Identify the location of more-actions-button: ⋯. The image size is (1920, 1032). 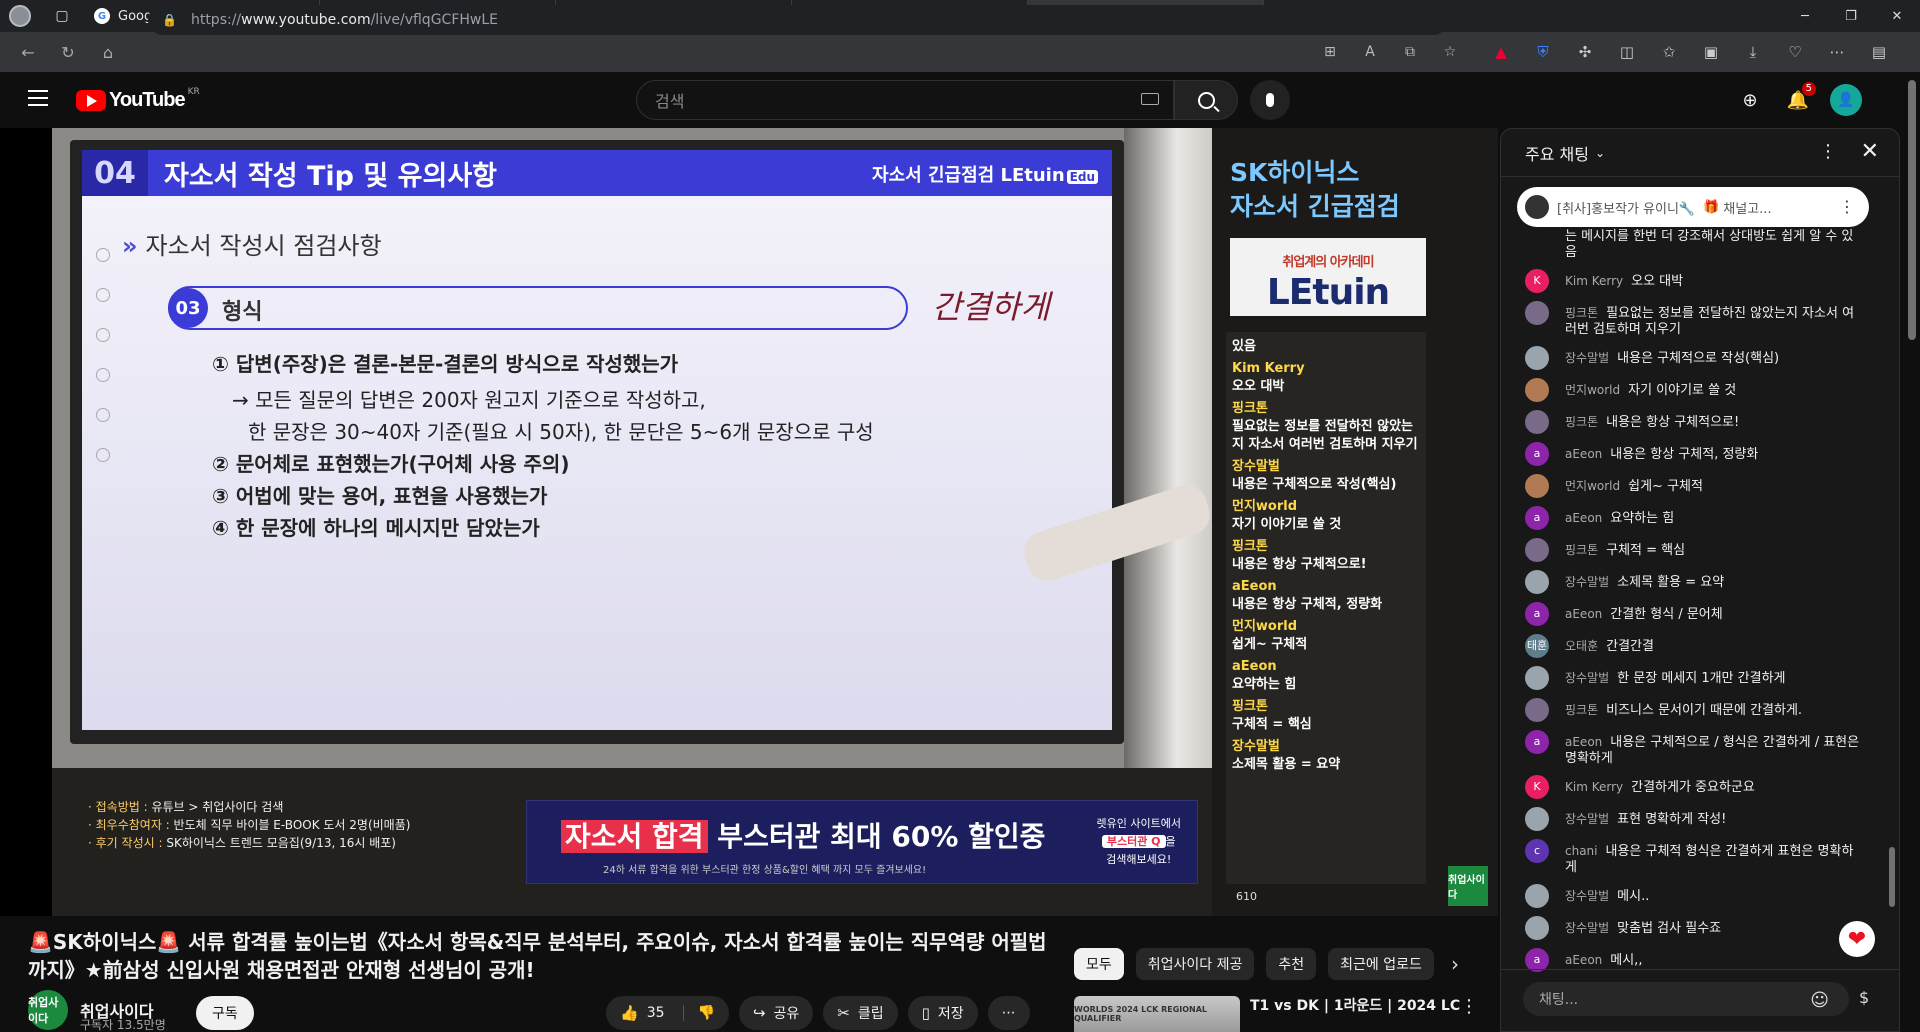
(1008, 1013).